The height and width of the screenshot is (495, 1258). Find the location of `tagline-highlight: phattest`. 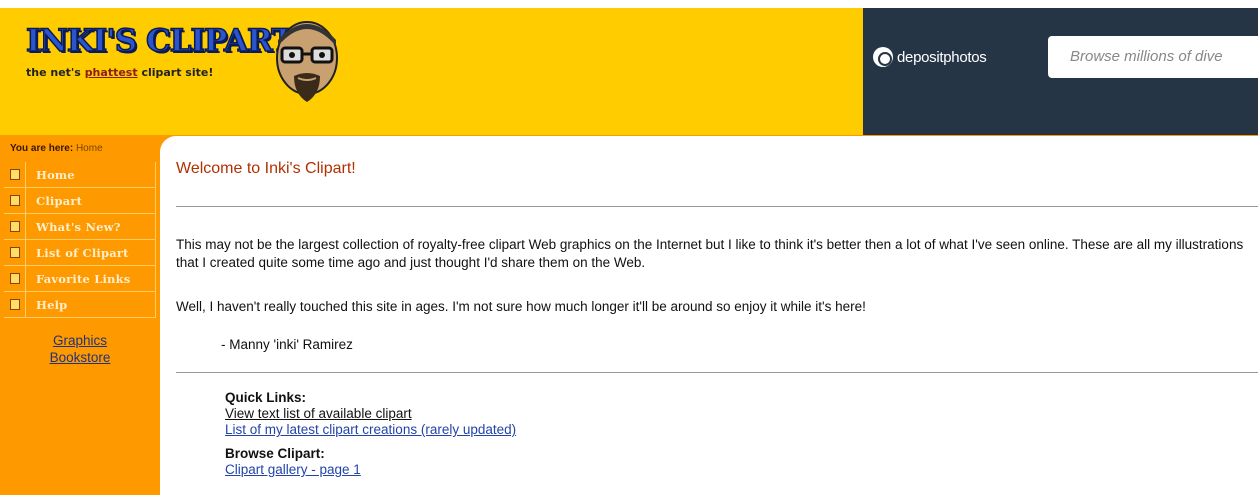

tagline-highlight: phattest is located at coordinates (111, 72).